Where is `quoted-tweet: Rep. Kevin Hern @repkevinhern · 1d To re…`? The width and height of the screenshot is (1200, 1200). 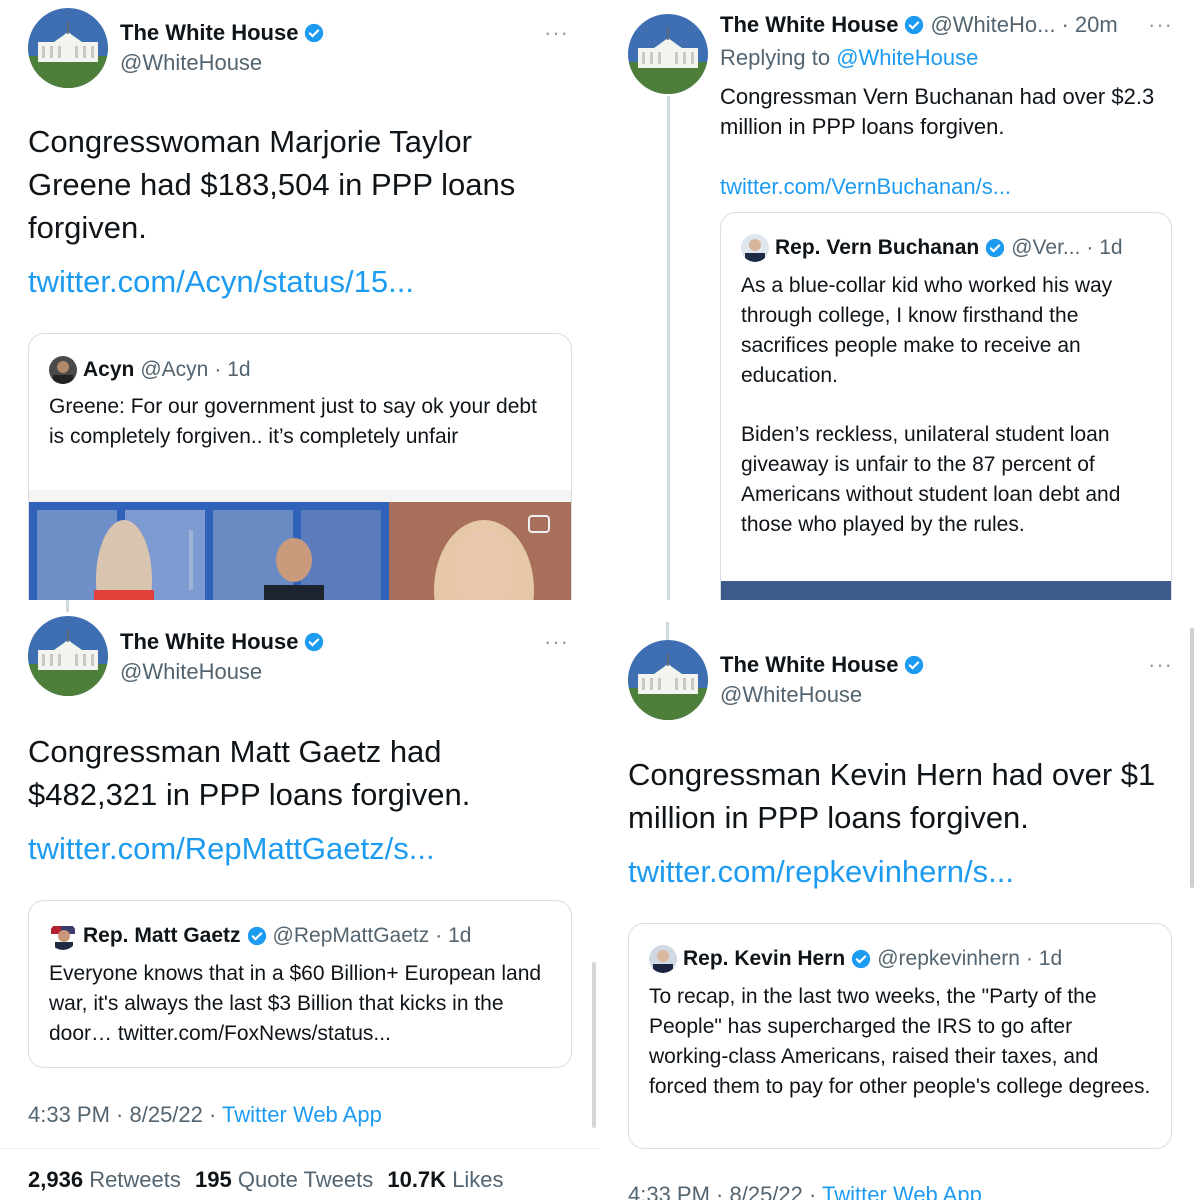 quoted-tweet: Rep. Kevin Hern @repkevinhern · 1d To re… is located at coordinates (900, 1036).